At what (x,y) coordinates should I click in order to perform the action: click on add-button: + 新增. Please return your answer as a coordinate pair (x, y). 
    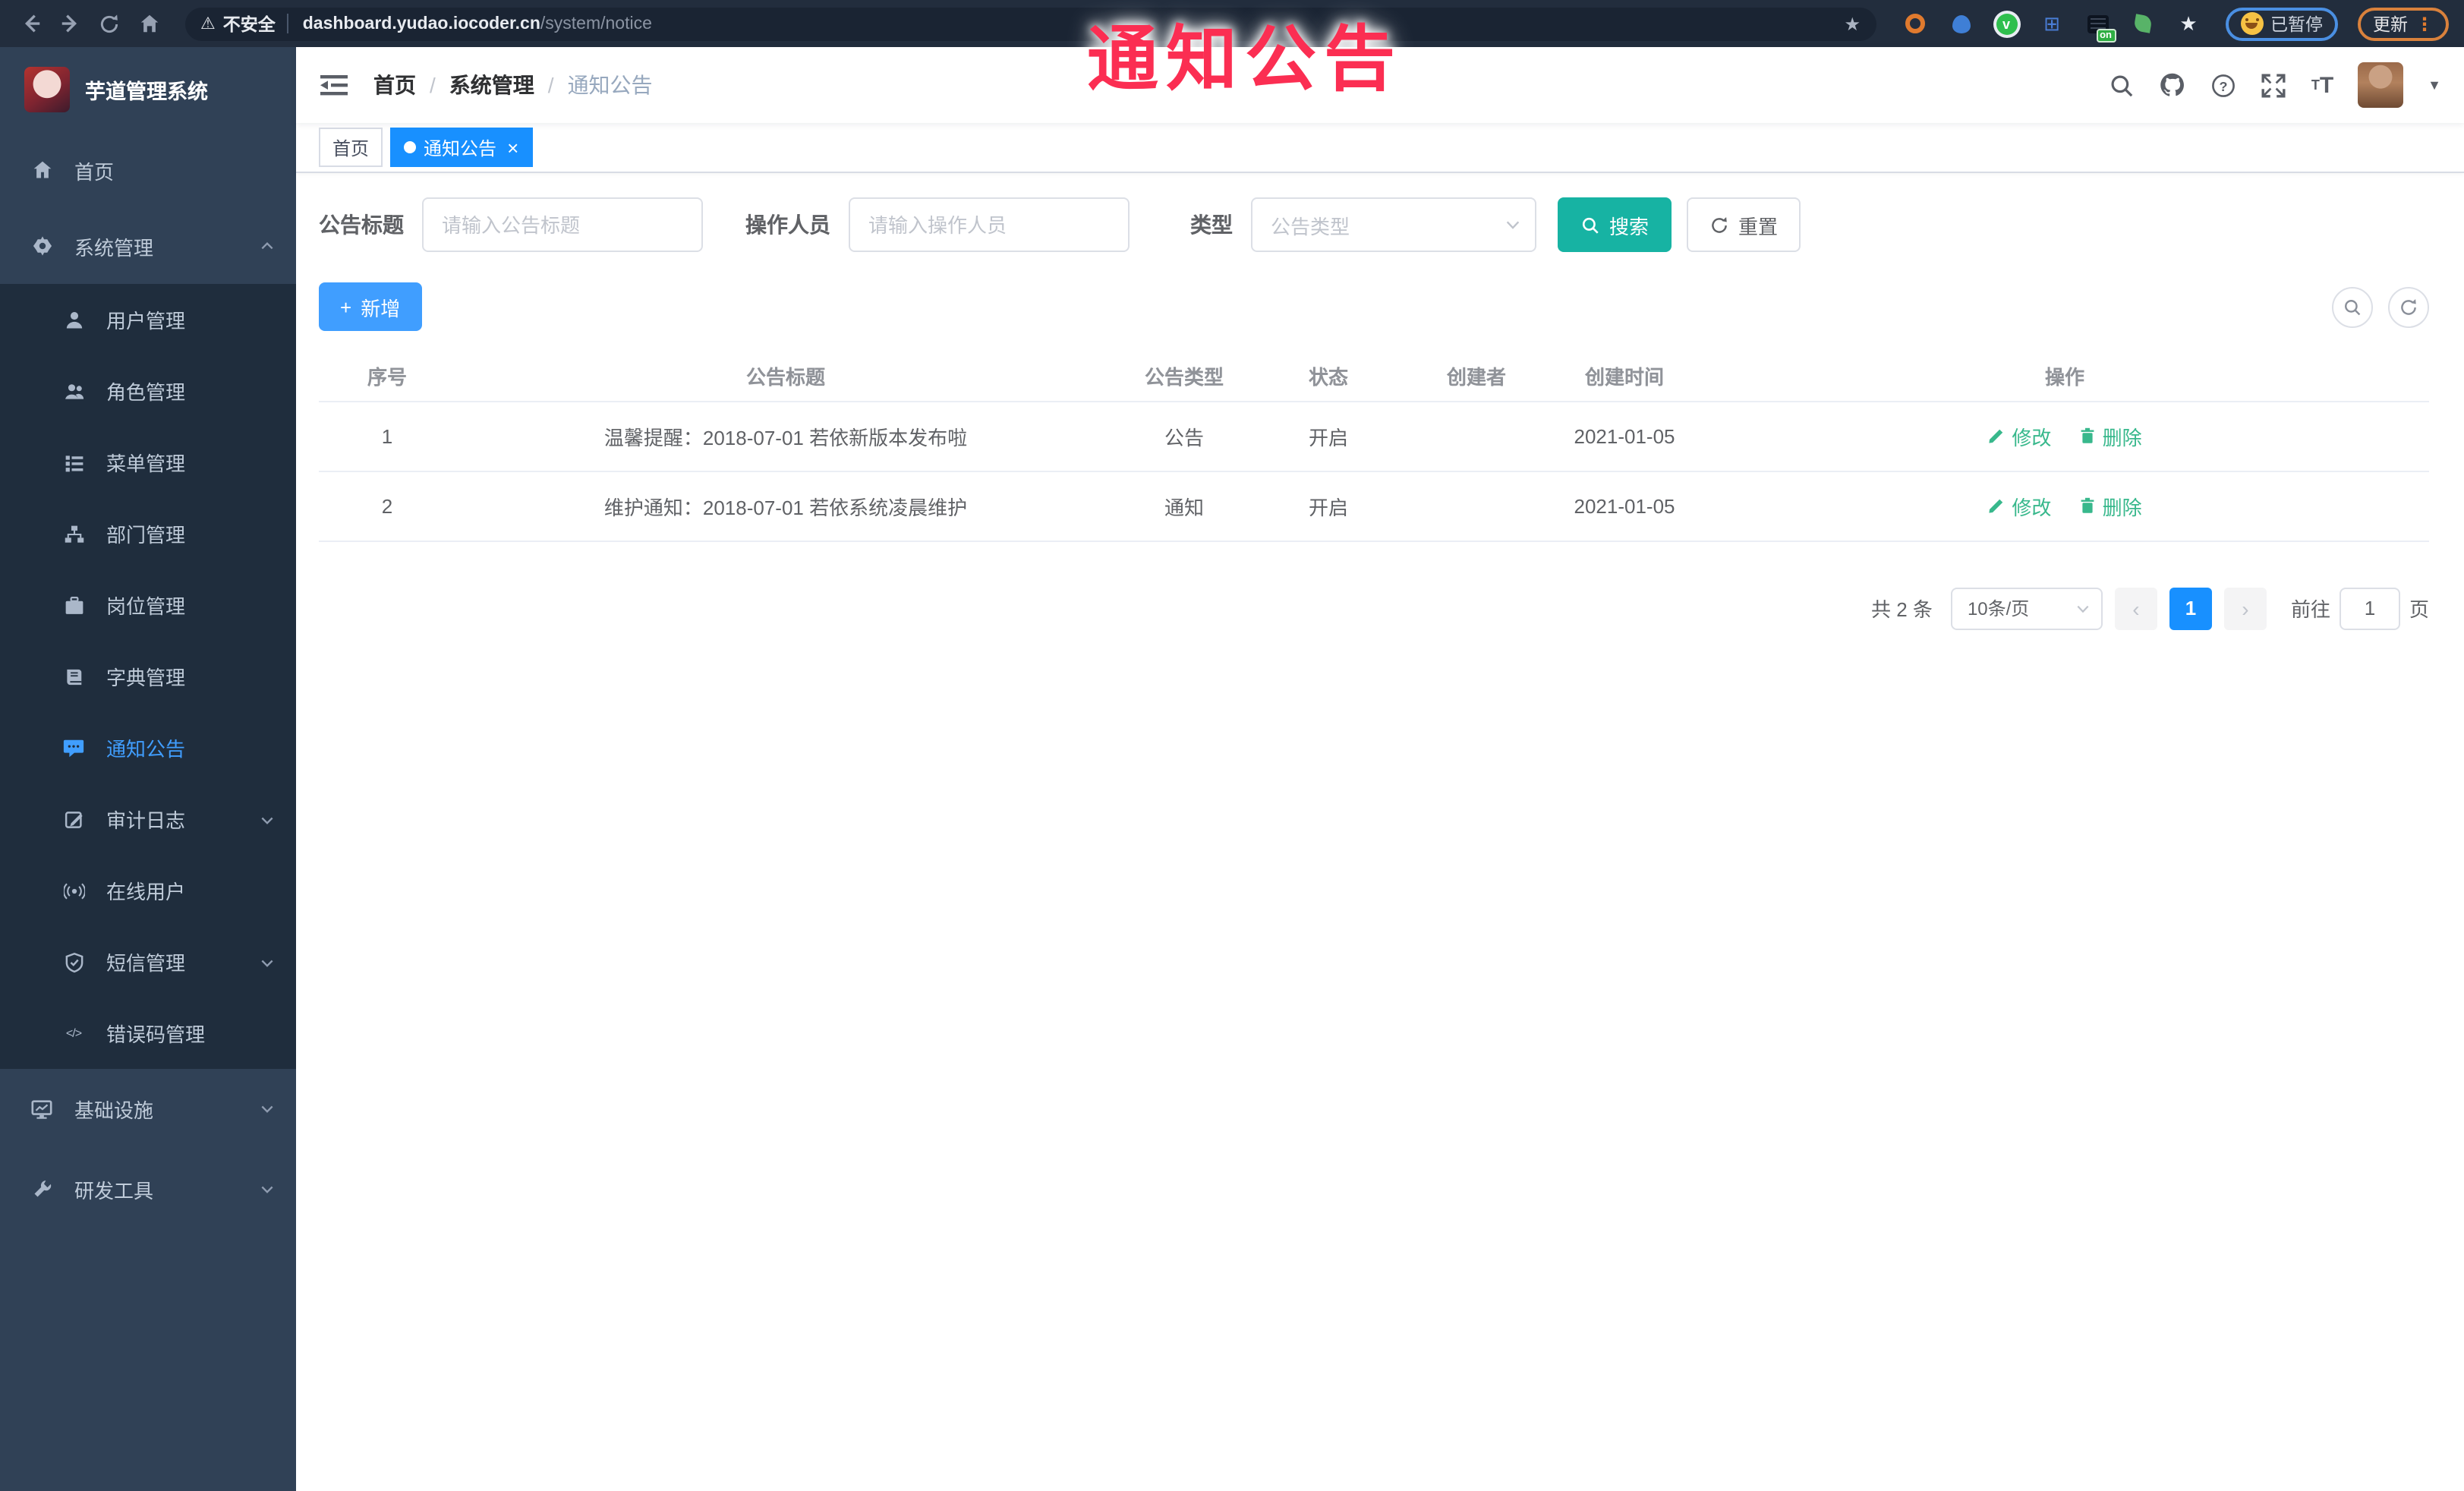
    Looking at the image, I should click on (370, 306).